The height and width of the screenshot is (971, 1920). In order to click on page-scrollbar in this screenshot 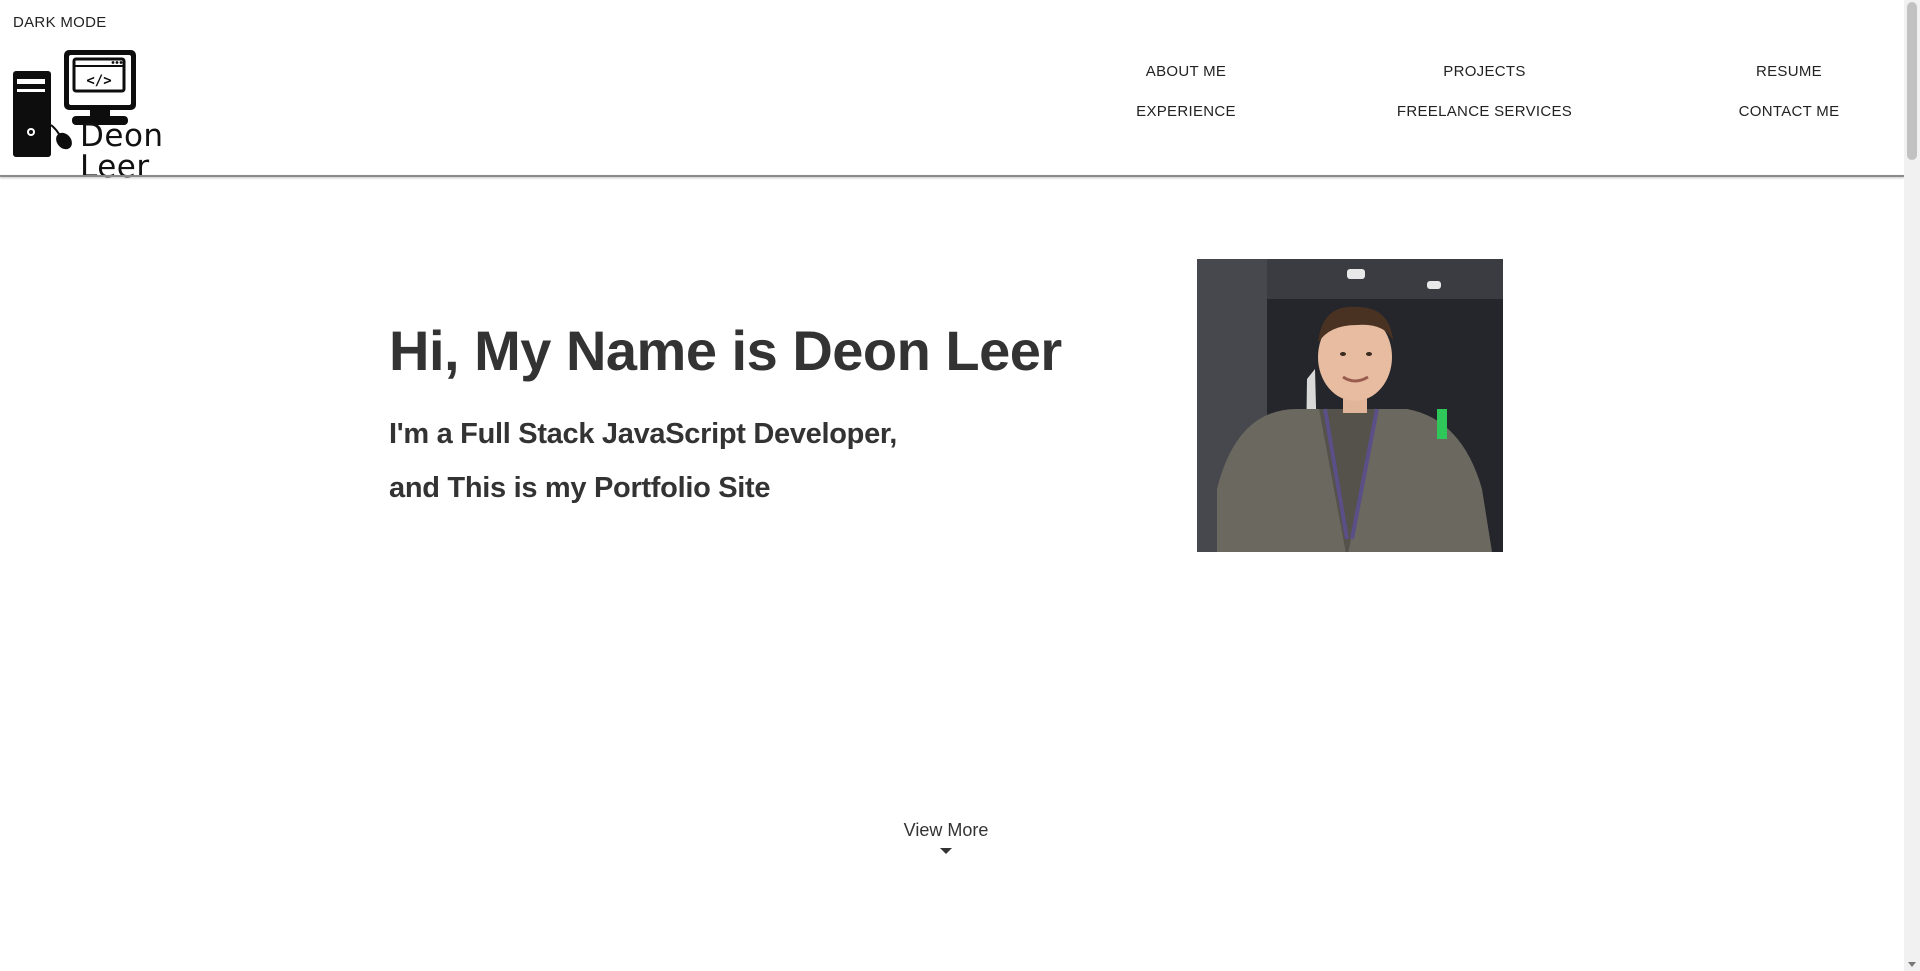, I will do `click(1912, 485)`.